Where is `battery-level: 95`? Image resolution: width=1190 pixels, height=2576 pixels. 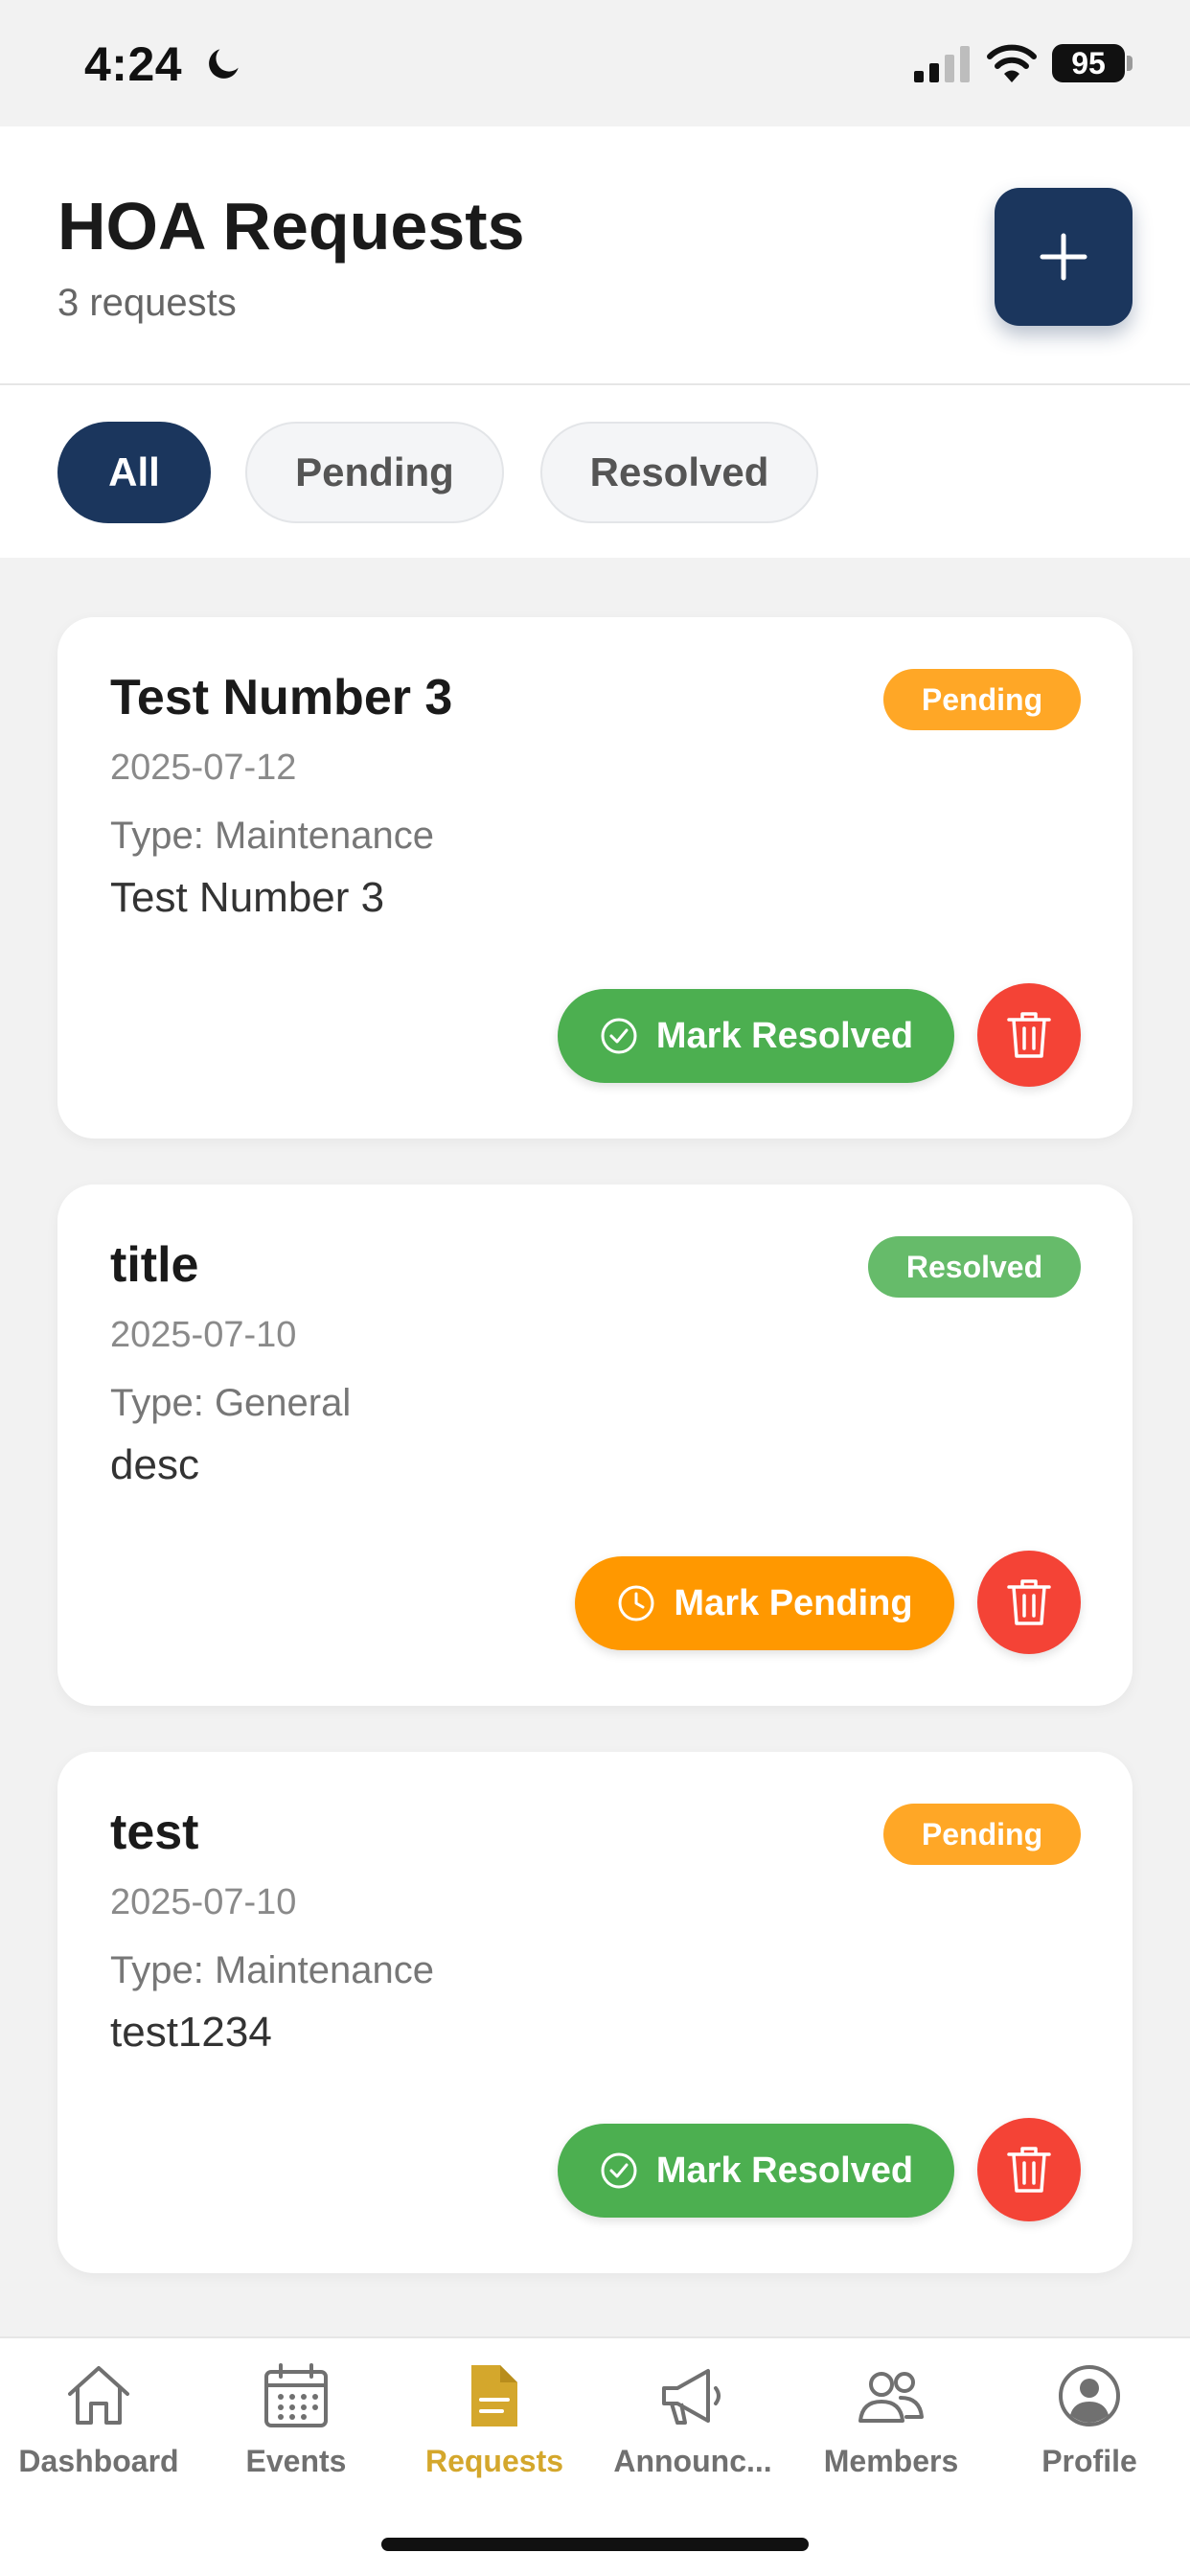
battery-level: 95 is located at coordinates (1089, 63).